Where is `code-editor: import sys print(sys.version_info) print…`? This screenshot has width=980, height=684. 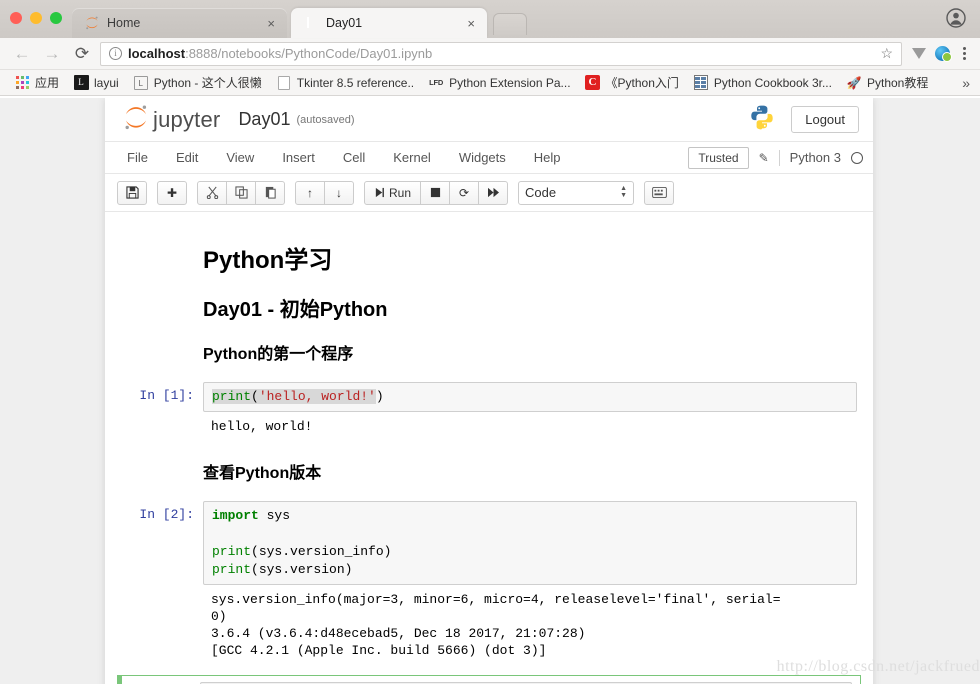
code-editor: import sys print(sys.version_info) print… is located at coordinates (530, 543).